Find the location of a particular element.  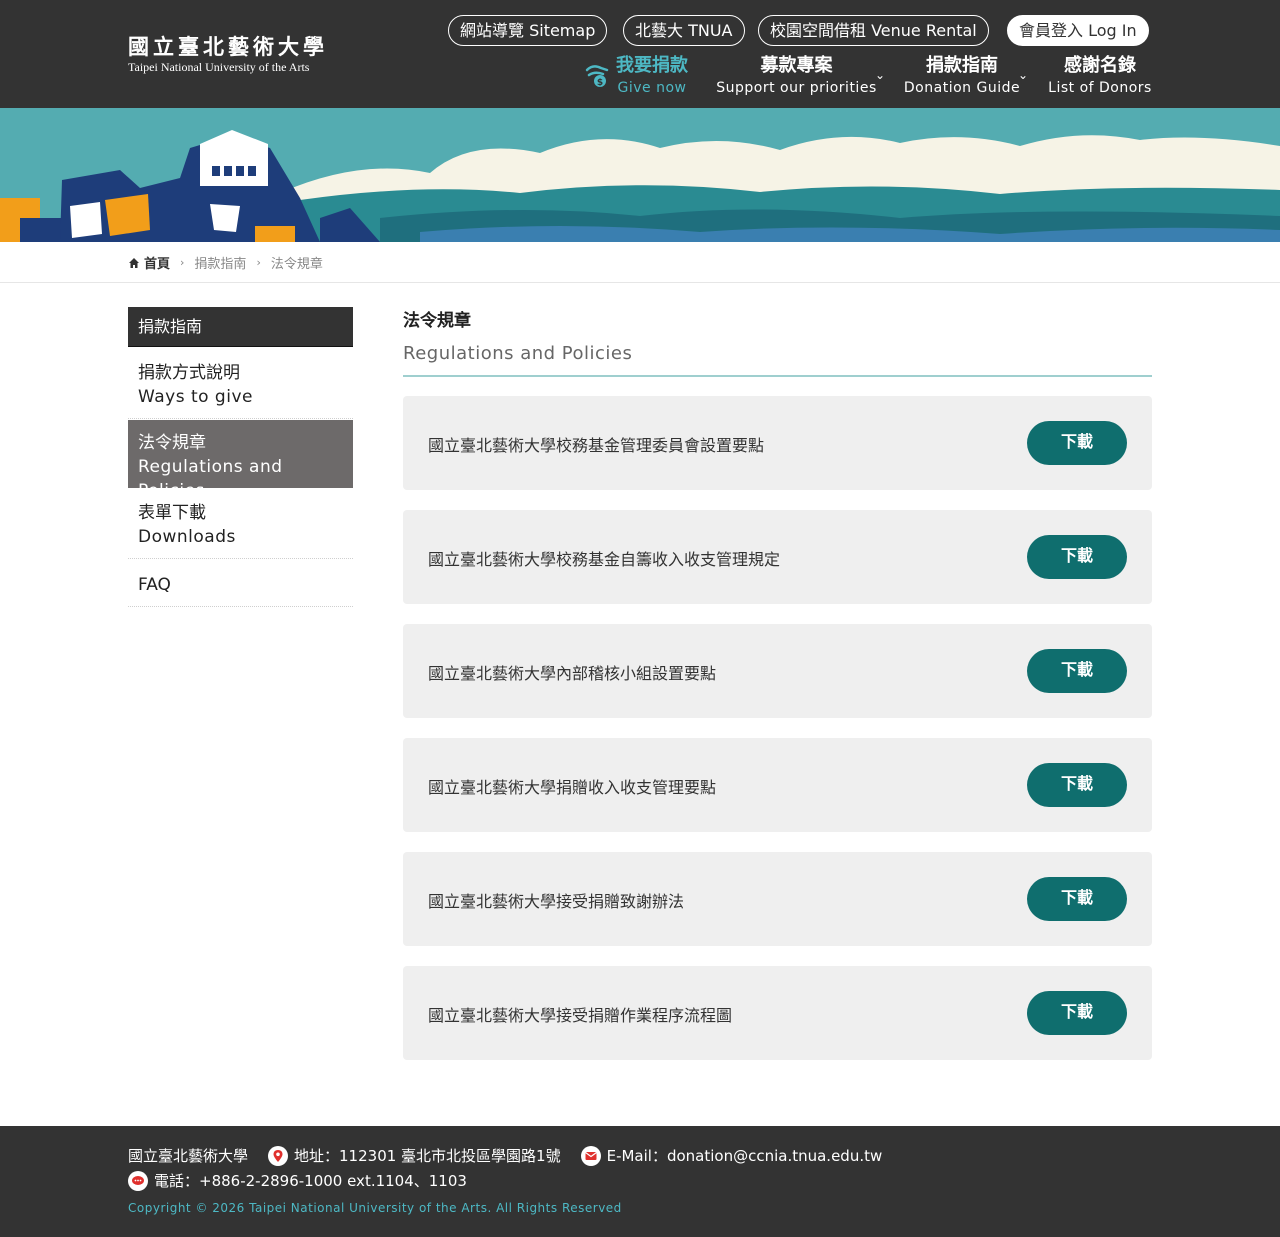

footer-address: 地址：112301 臺北市北投區學園路1號 is located at coordinates (427, 1156).